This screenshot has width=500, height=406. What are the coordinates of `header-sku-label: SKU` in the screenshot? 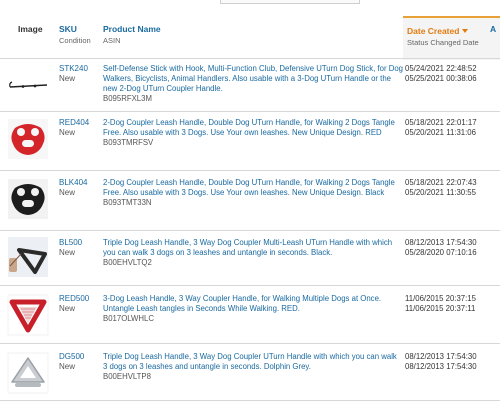 It's located at (75, 29).